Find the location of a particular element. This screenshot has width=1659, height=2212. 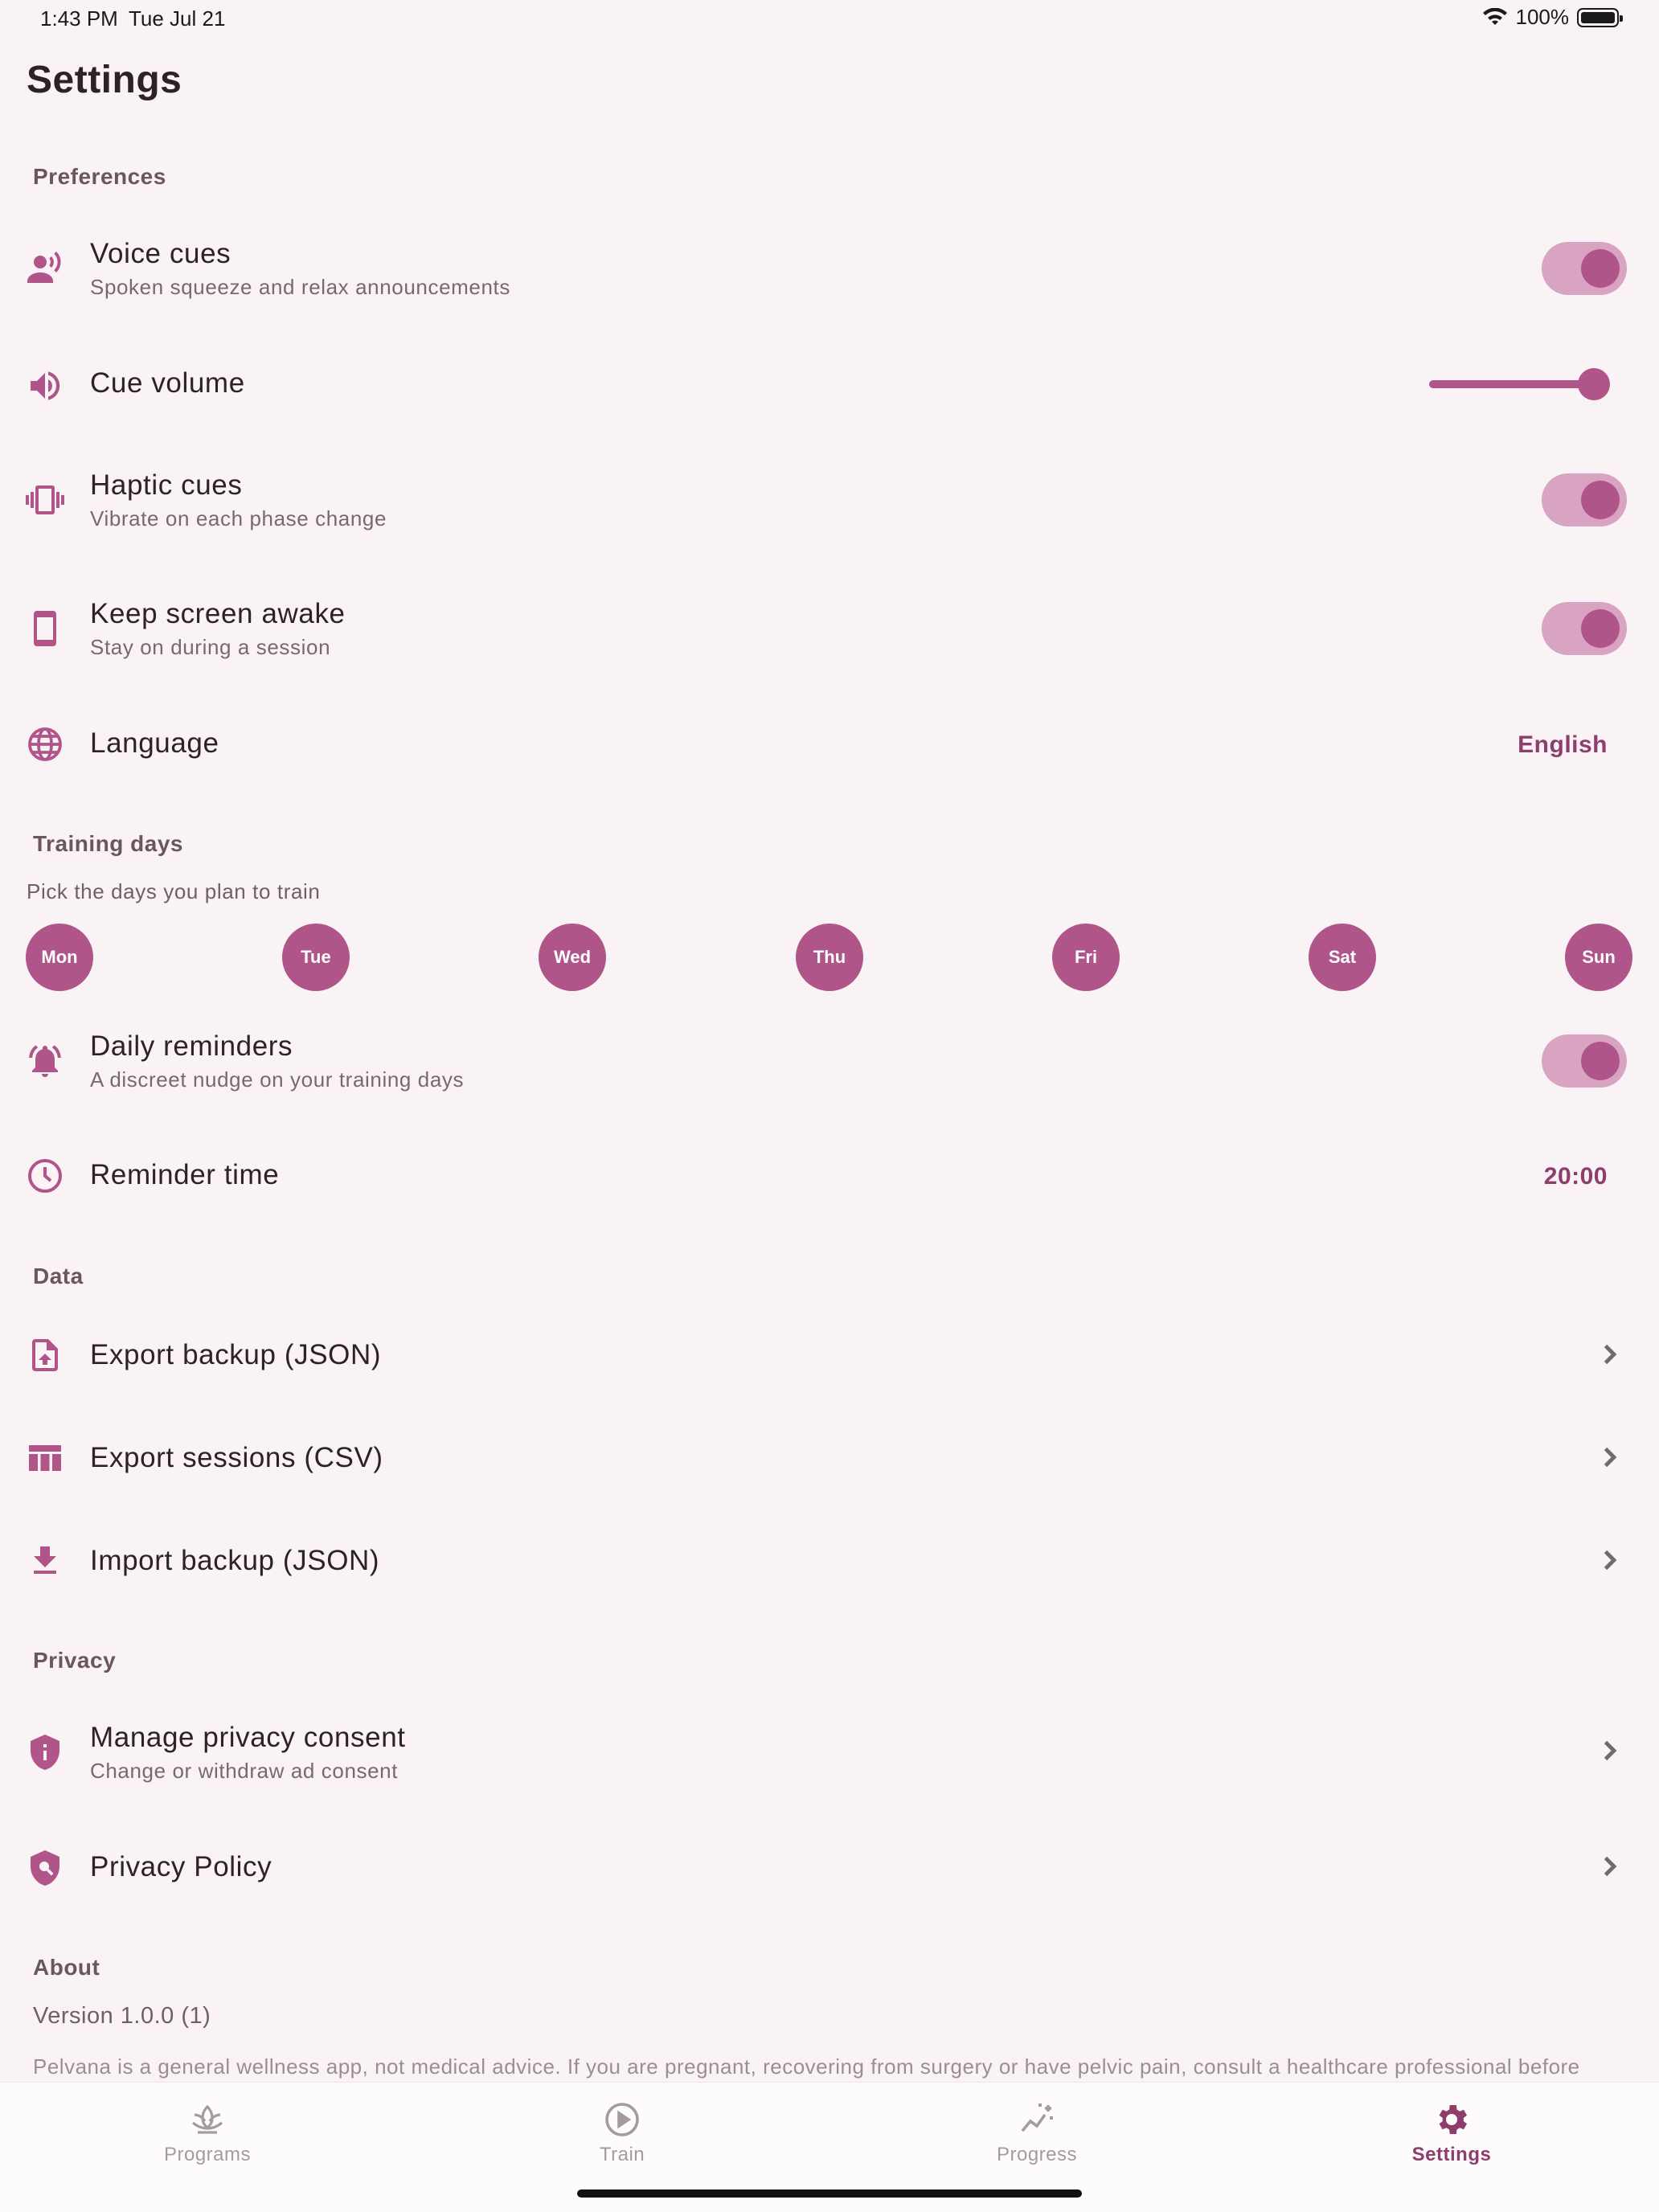

day-thu: Thu is located at coordinates (829, 957).